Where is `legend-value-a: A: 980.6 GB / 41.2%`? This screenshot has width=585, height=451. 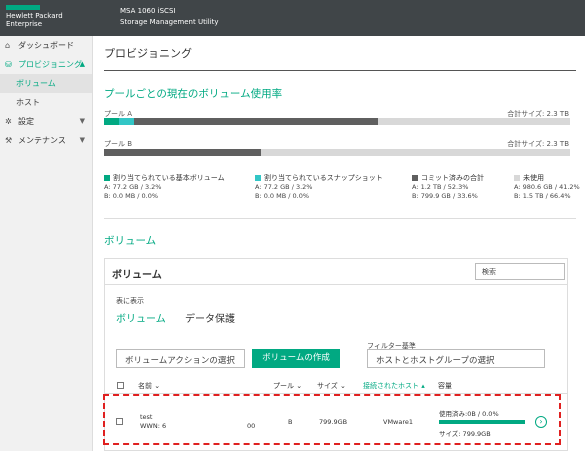 legend-value-a: A: 980.6 GB / 41.2% is located at coordinates (547, 187).